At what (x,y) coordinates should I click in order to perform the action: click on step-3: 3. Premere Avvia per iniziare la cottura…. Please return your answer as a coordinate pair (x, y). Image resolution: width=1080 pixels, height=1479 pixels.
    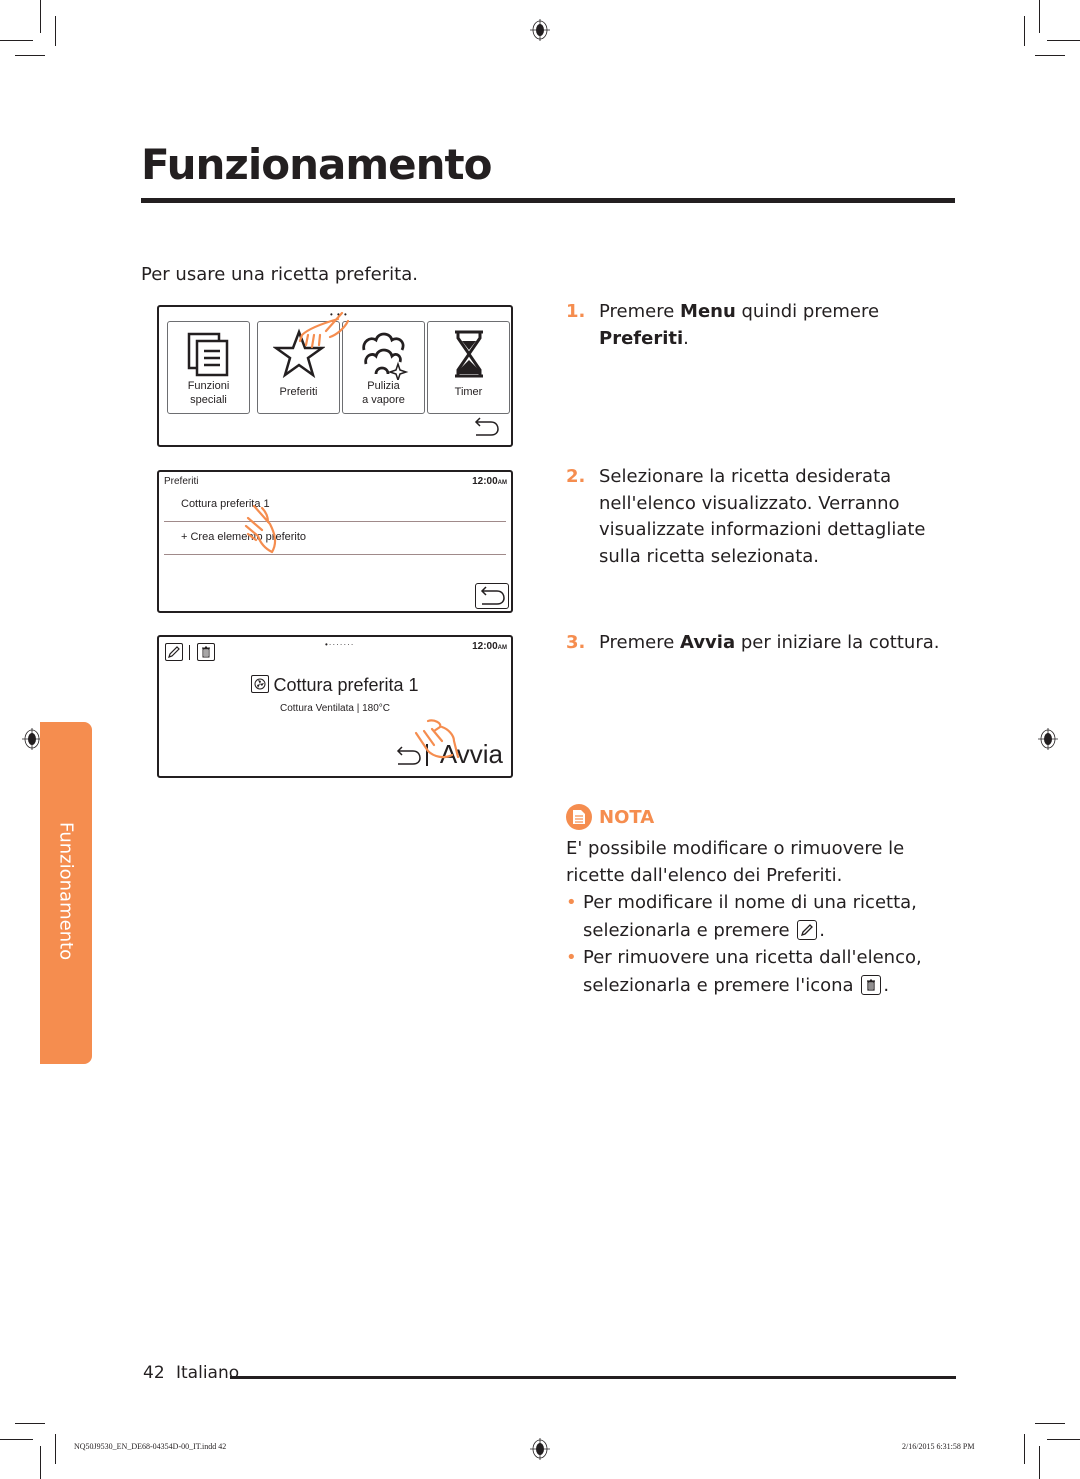
    Looking at the image, I should click on (766, 643).